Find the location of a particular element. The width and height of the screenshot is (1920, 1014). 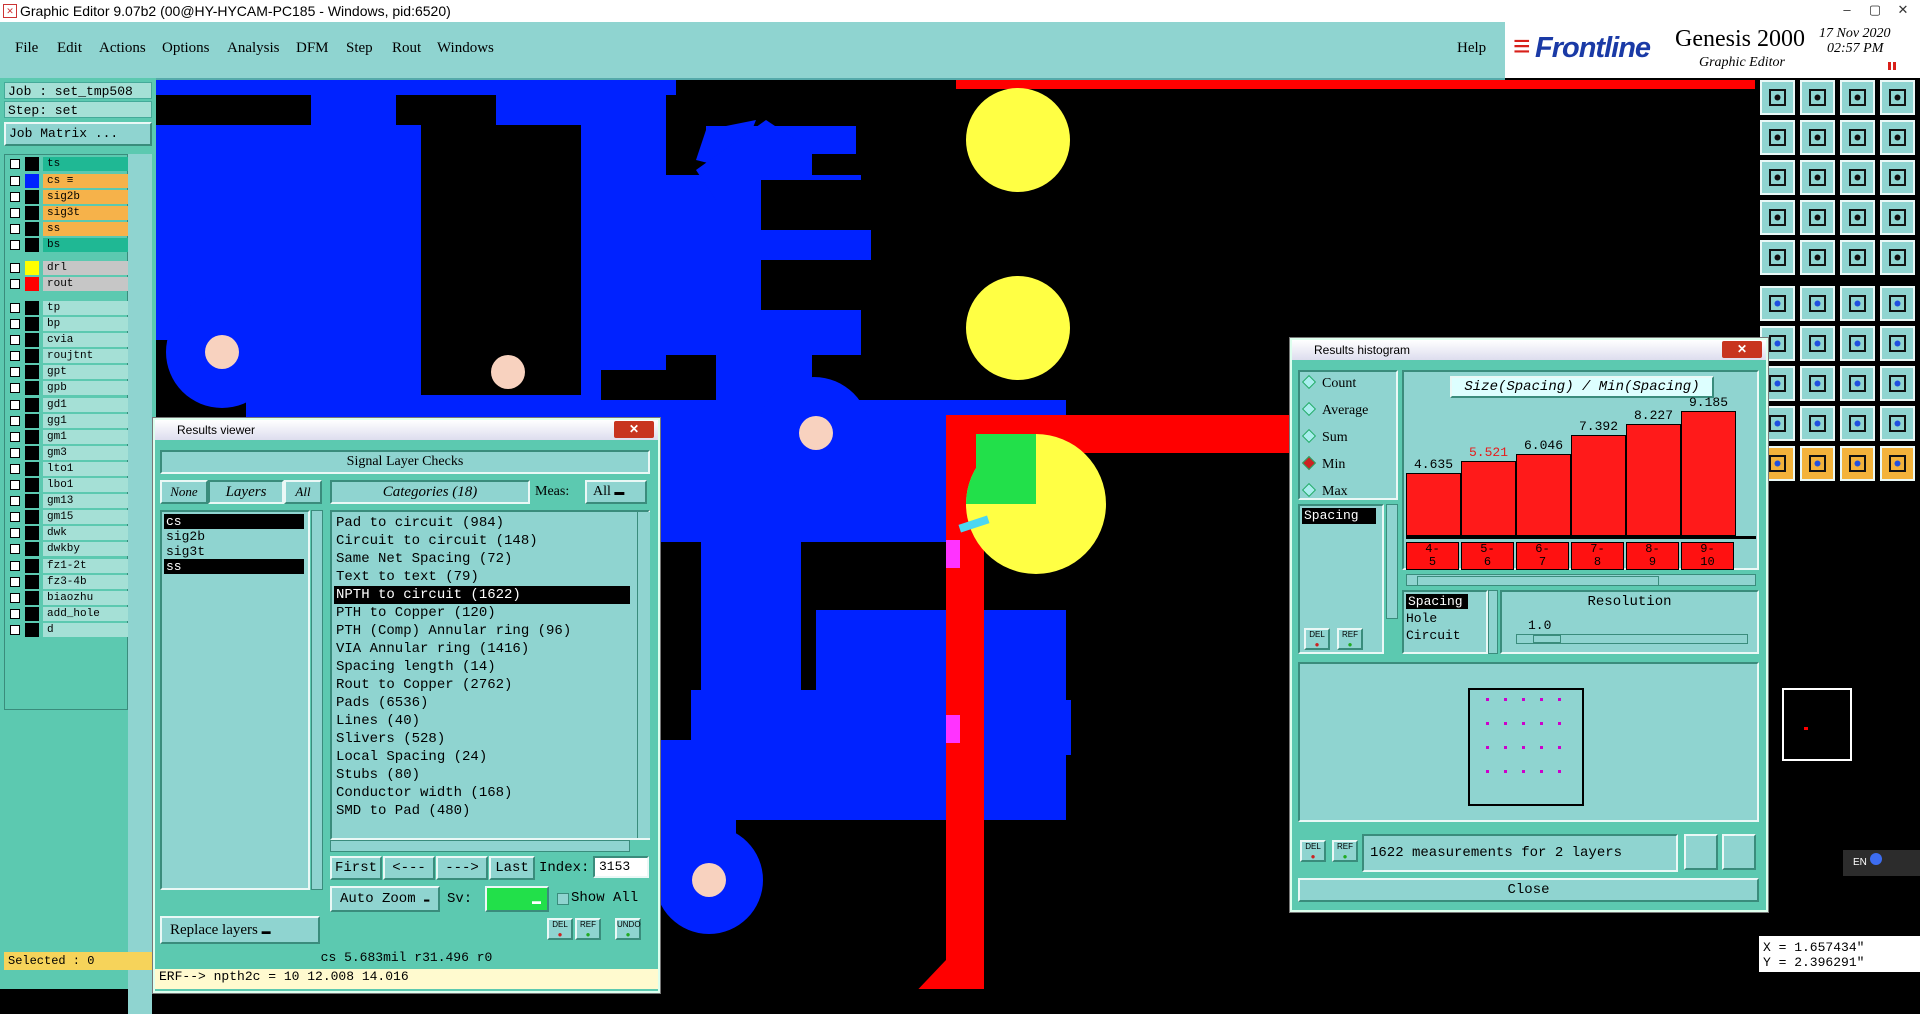

measure-item: Spacing is located at coordinates (1339, 516).